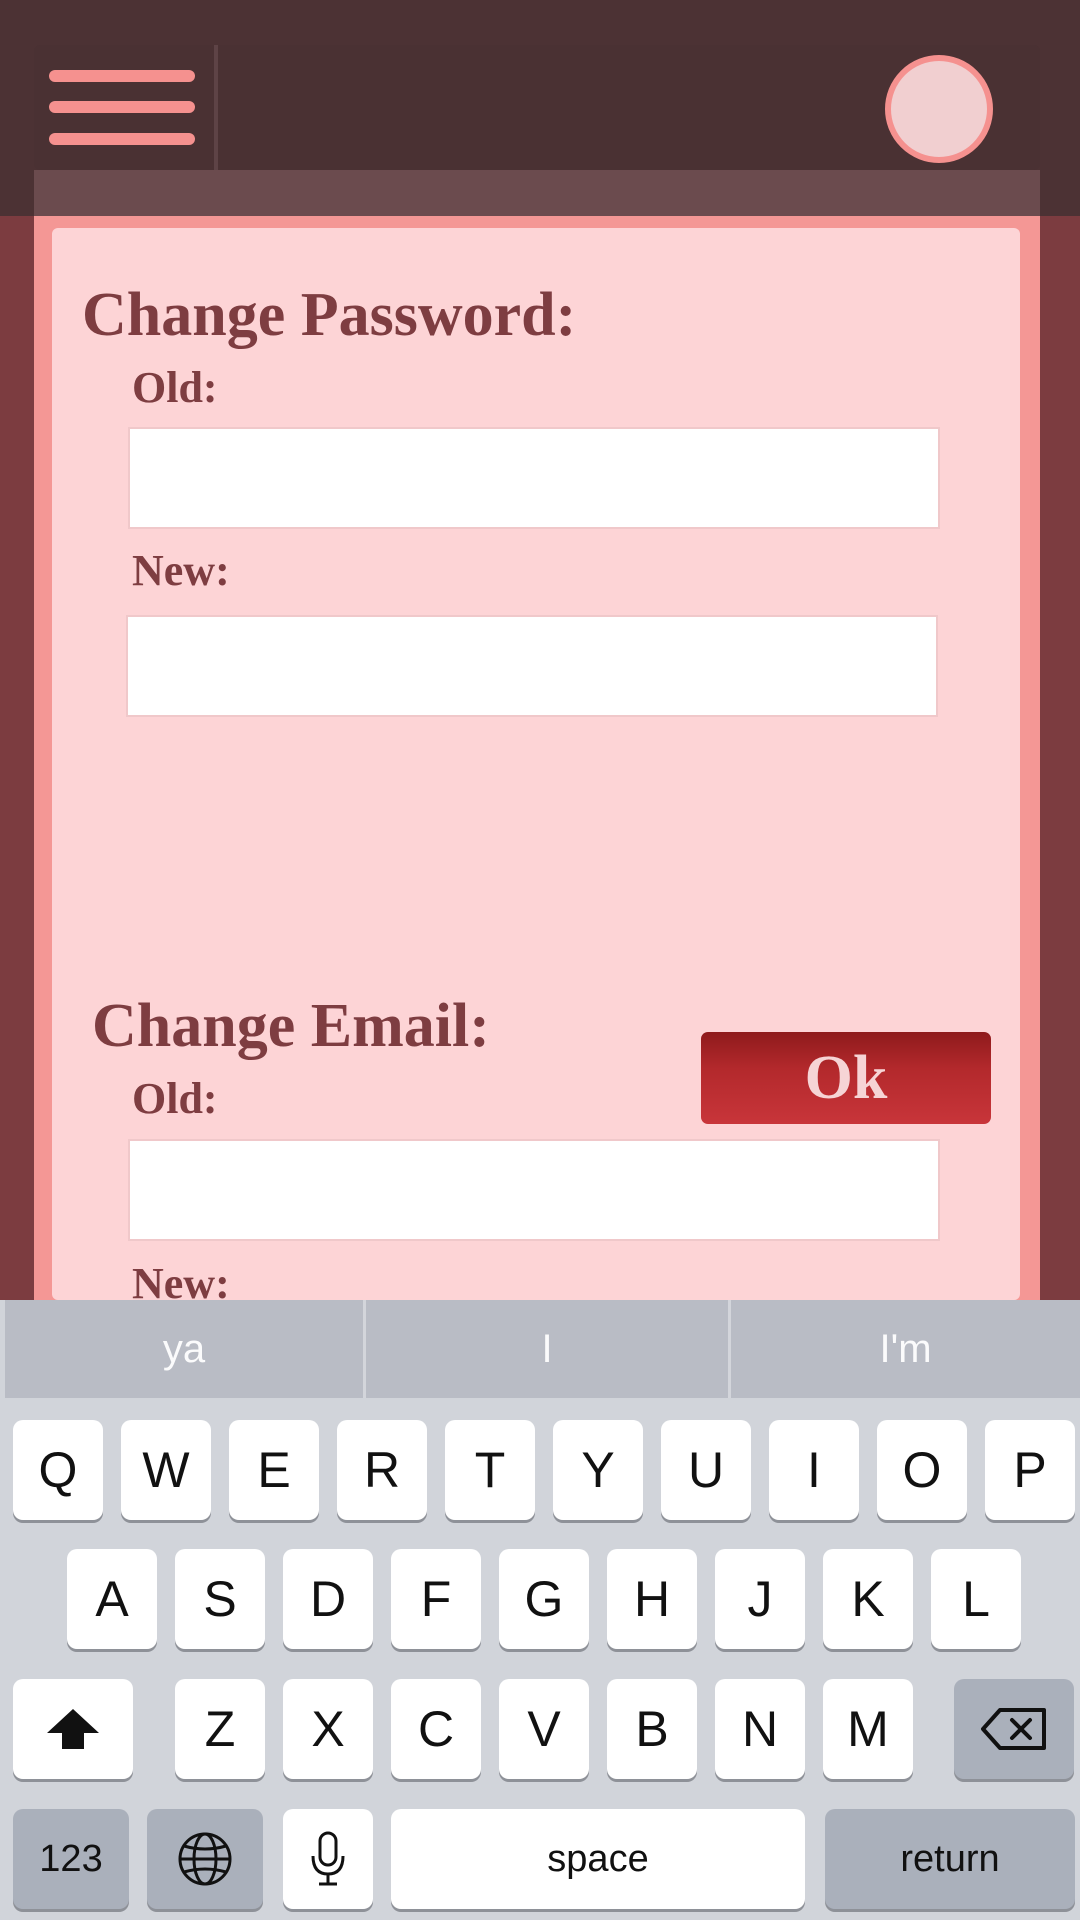 This screenshot has height=1920, width=1080. Describe the element at coordinates (532, 666) in the screenshot. I see `new-password-input` at that location.